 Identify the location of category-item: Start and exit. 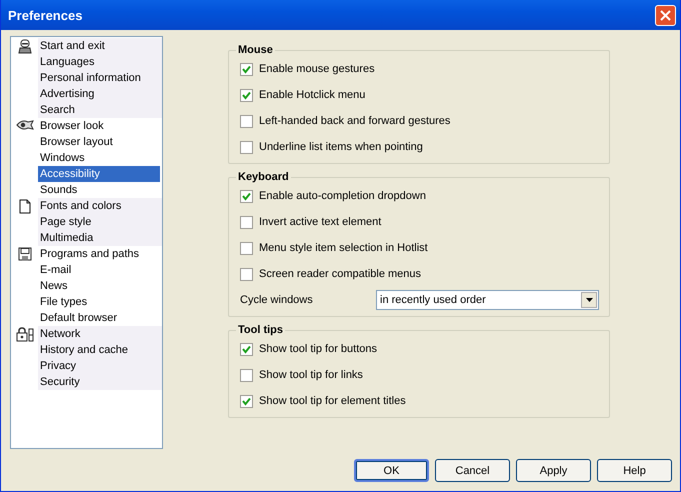
(99, 46).